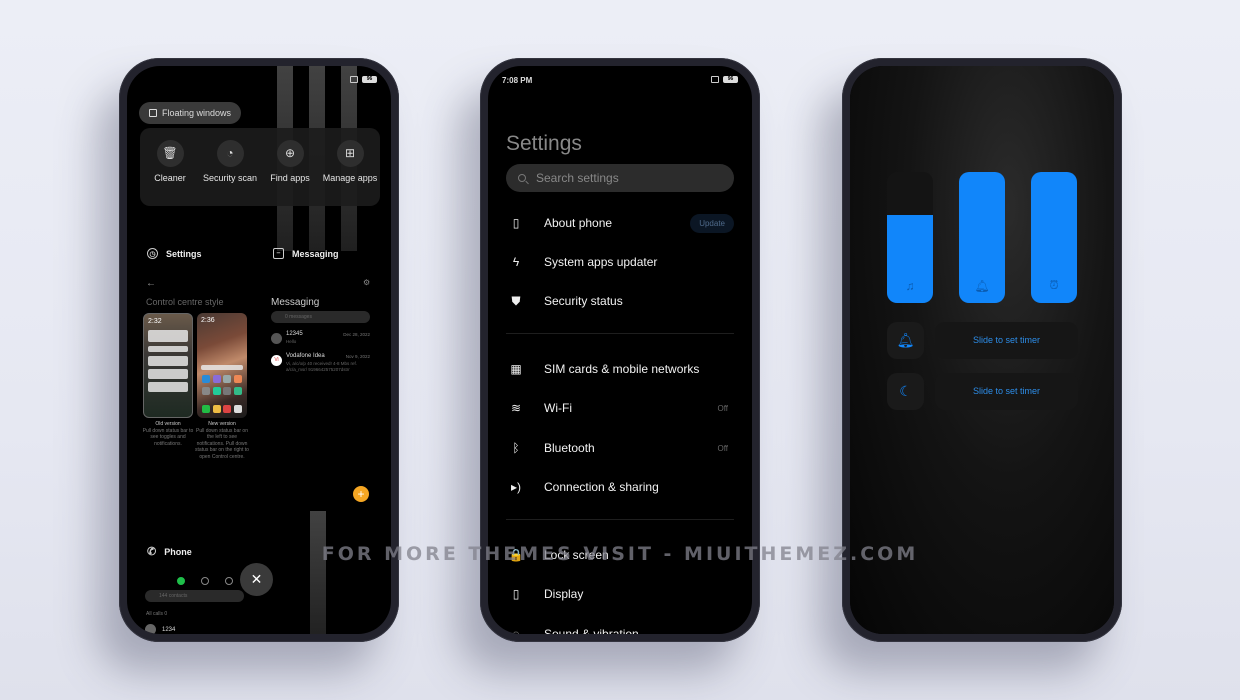 The image size is (1240, 700). I want to click on settings-item-label: Sound & vibration, so click(591, 630).